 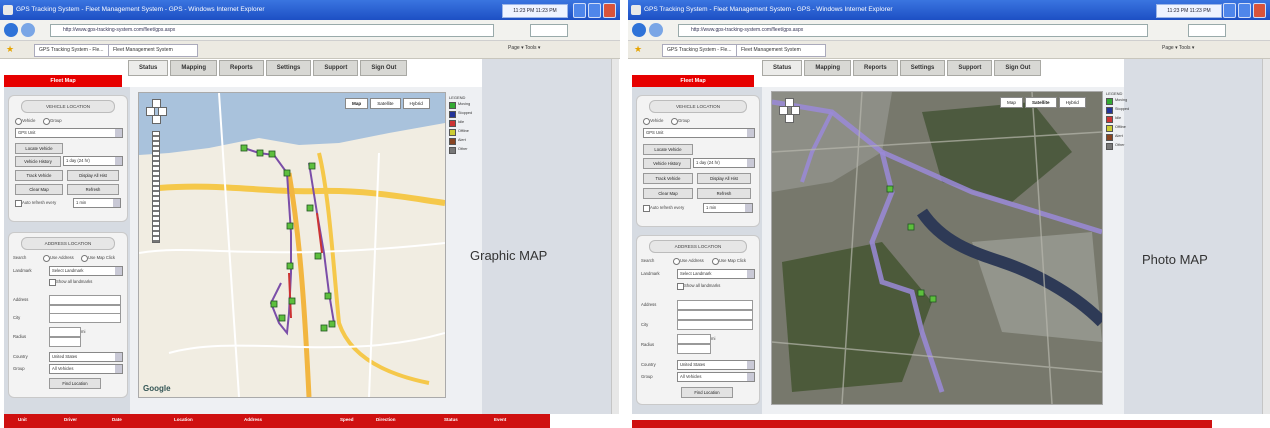 I want to click on radius-unit: mi, so click(x=713, y=338).